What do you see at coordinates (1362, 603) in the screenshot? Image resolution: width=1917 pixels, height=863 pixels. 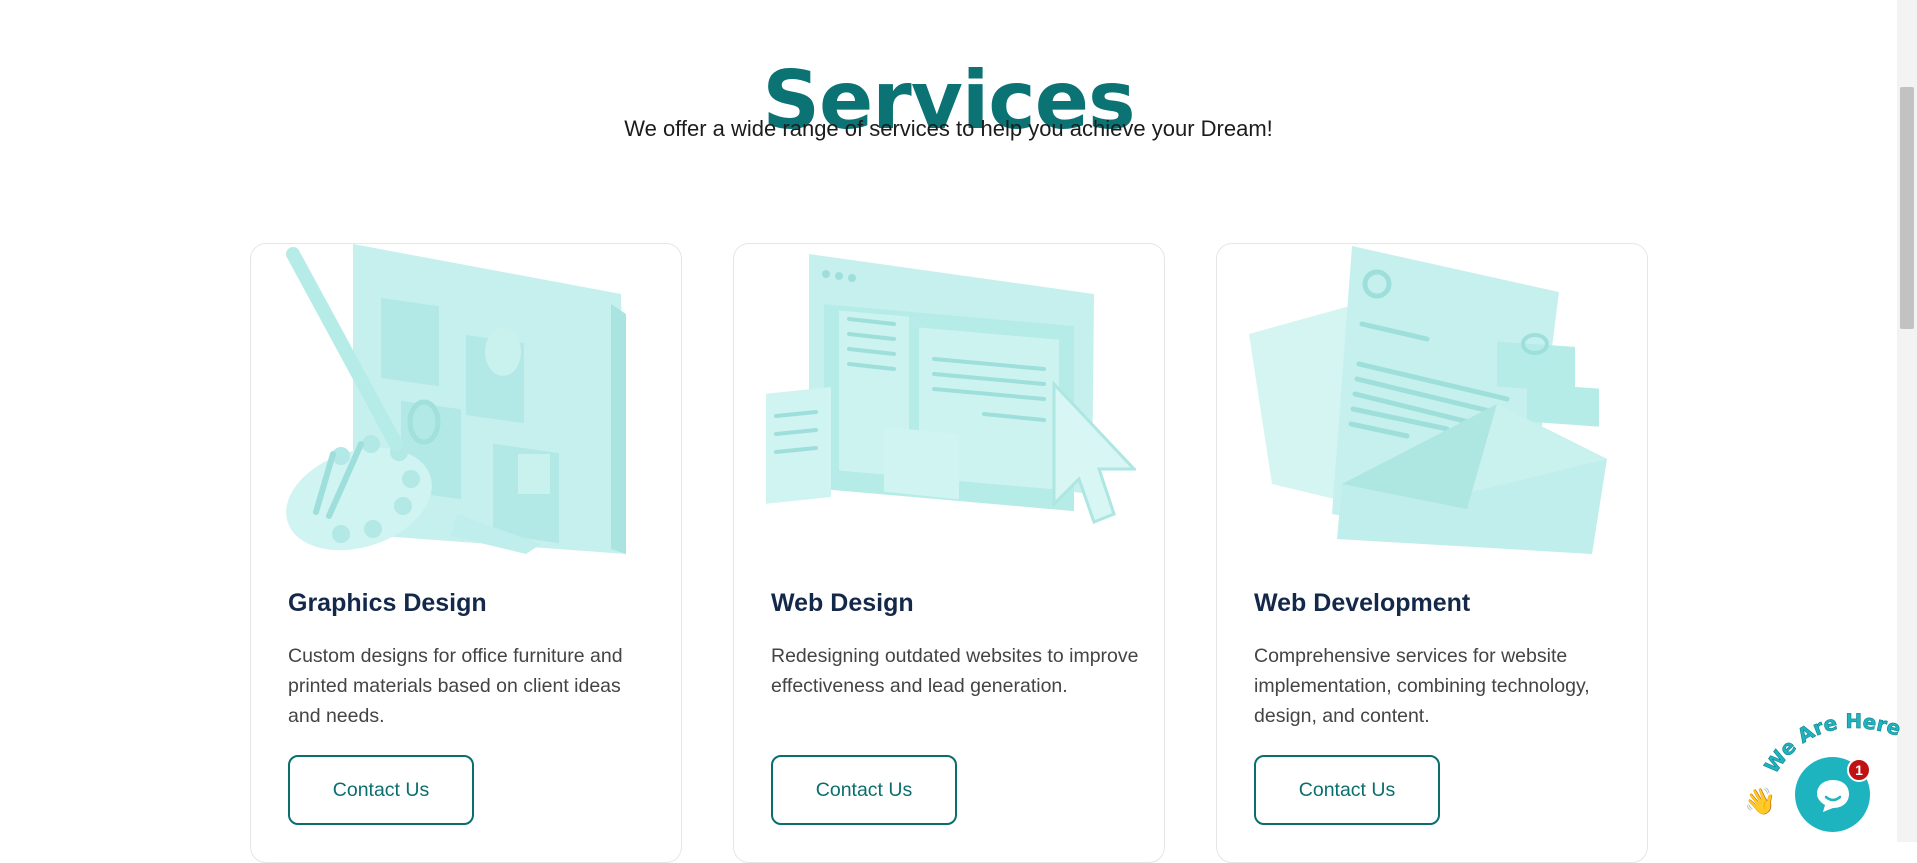 I see `card-title: Web Development` at bounding box center [1362, 603].